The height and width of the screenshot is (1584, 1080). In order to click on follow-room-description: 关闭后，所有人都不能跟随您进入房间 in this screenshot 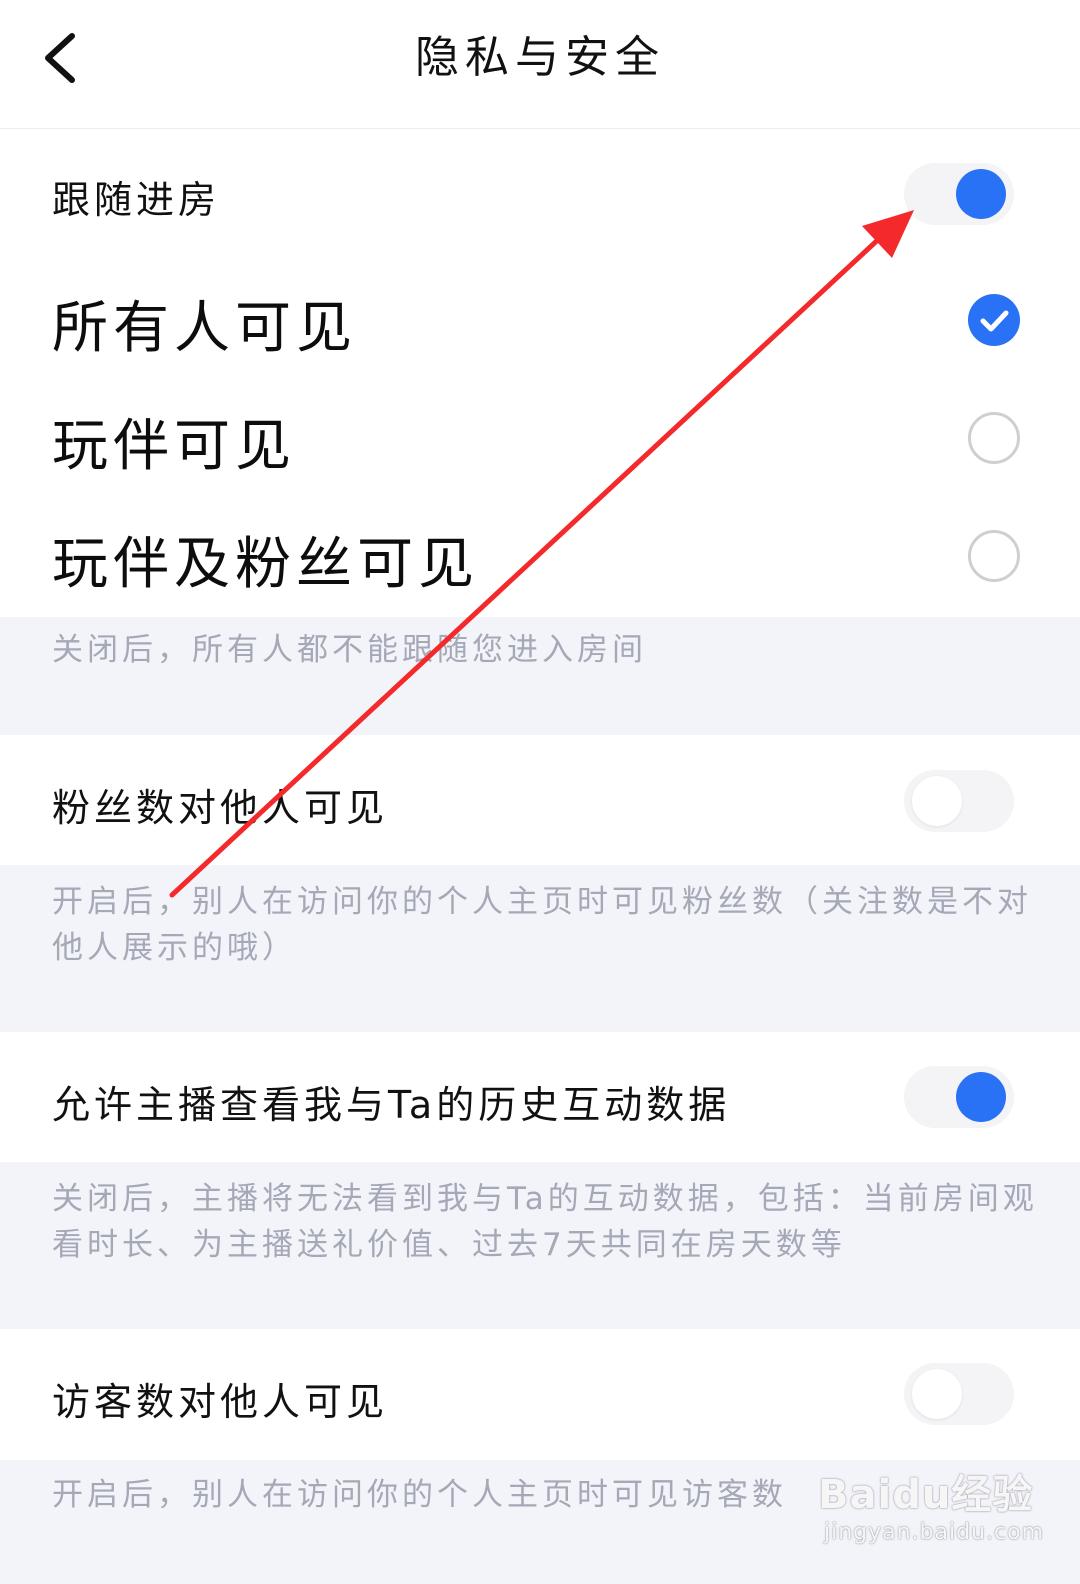, I will do `click(349, 650)`.